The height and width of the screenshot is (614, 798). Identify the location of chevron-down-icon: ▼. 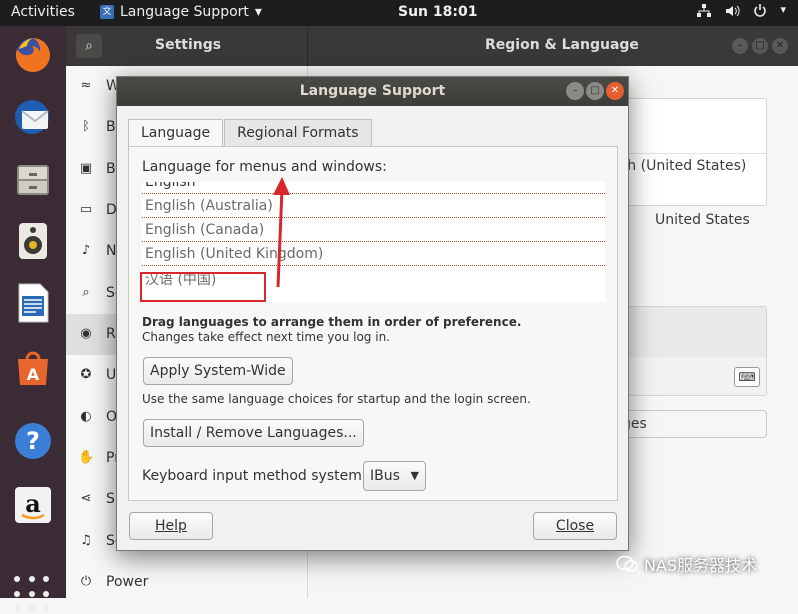
(414, 475).